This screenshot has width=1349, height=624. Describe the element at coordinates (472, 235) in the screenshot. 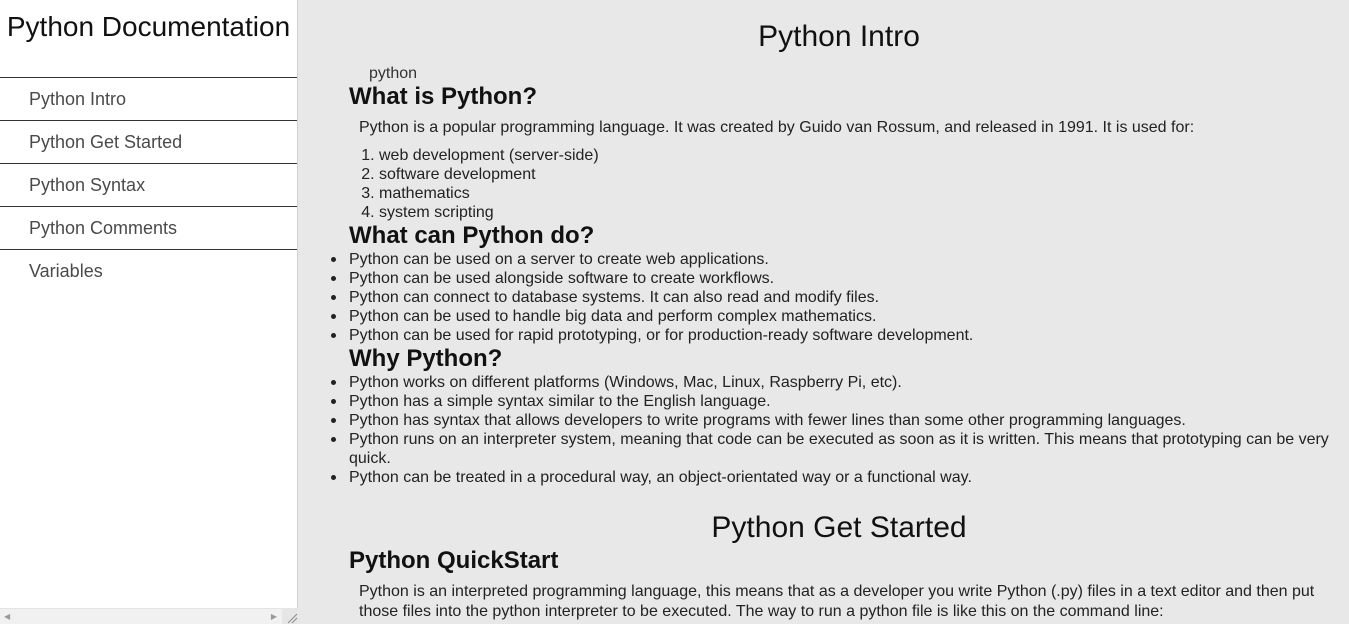

I see `what-can-python-do-title: What can Python do?` at that location.